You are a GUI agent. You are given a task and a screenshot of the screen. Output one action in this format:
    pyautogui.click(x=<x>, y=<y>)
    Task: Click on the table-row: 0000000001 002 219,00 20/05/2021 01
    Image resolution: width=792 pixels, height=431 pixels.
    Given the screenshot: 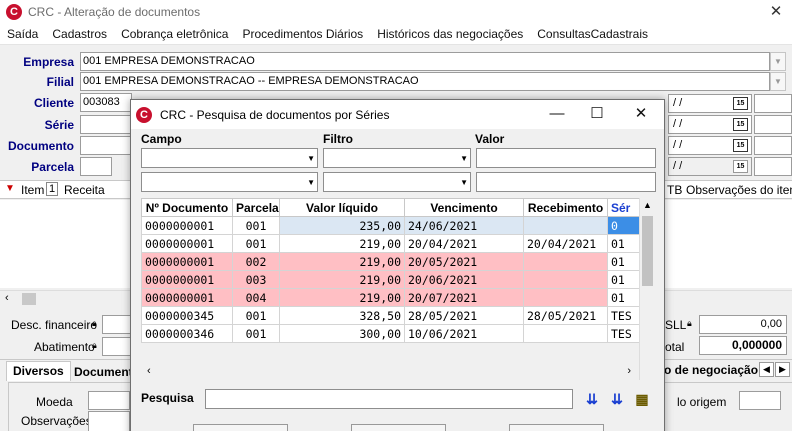 What is the action you would take?
    pyautogui.click(x=390, y=261)
    